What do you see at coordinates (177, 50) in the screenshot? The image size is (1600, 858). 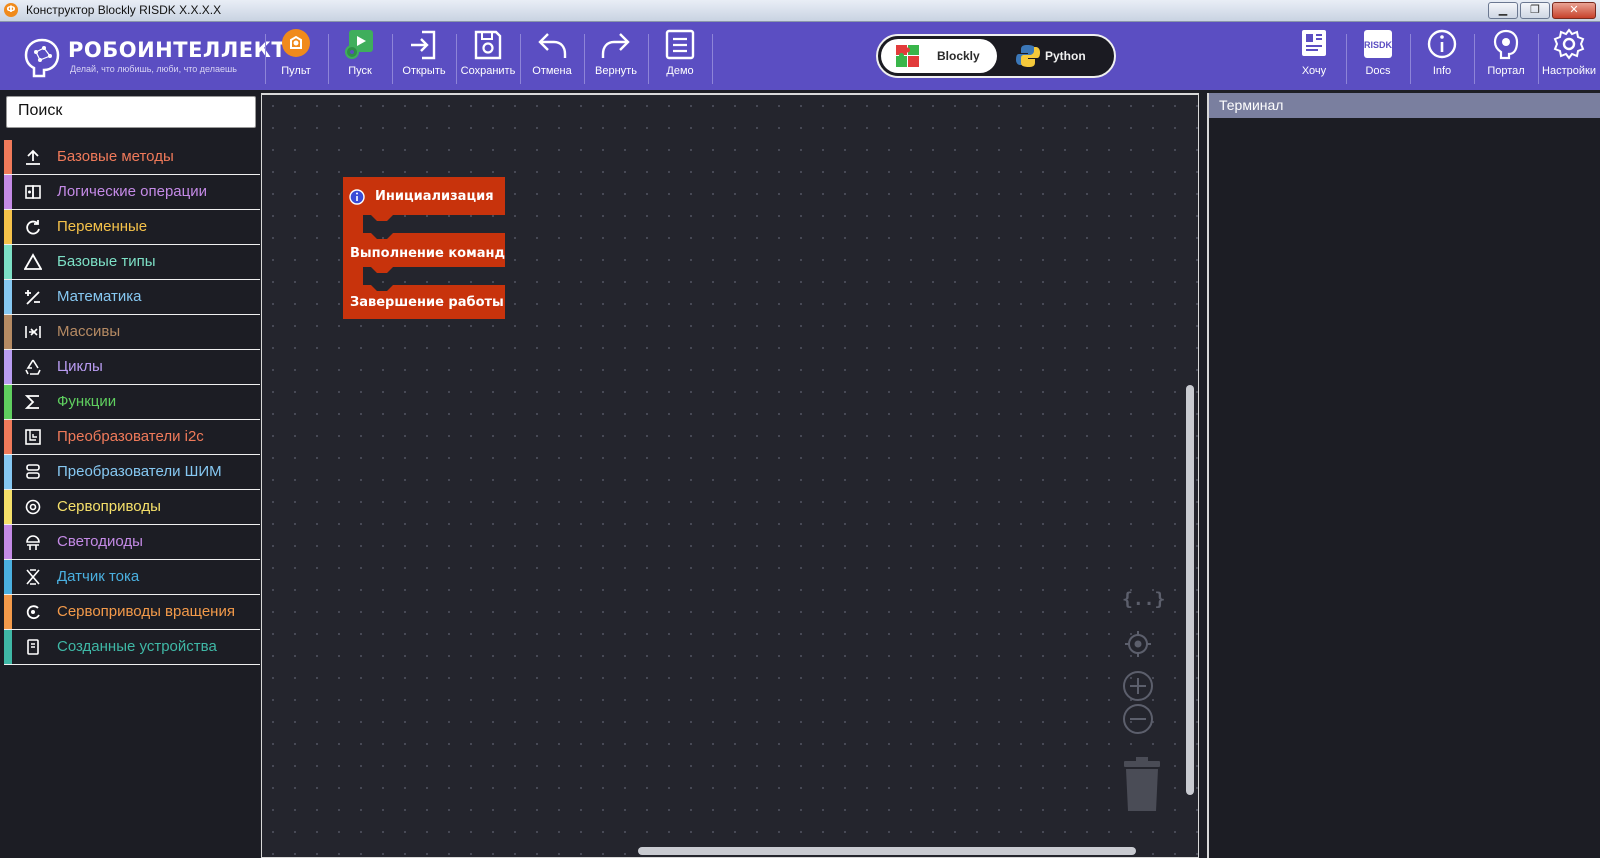 I see `logo-name: РОБОИНТЕЛЛЕКТ` at bounding box center [177, 50].